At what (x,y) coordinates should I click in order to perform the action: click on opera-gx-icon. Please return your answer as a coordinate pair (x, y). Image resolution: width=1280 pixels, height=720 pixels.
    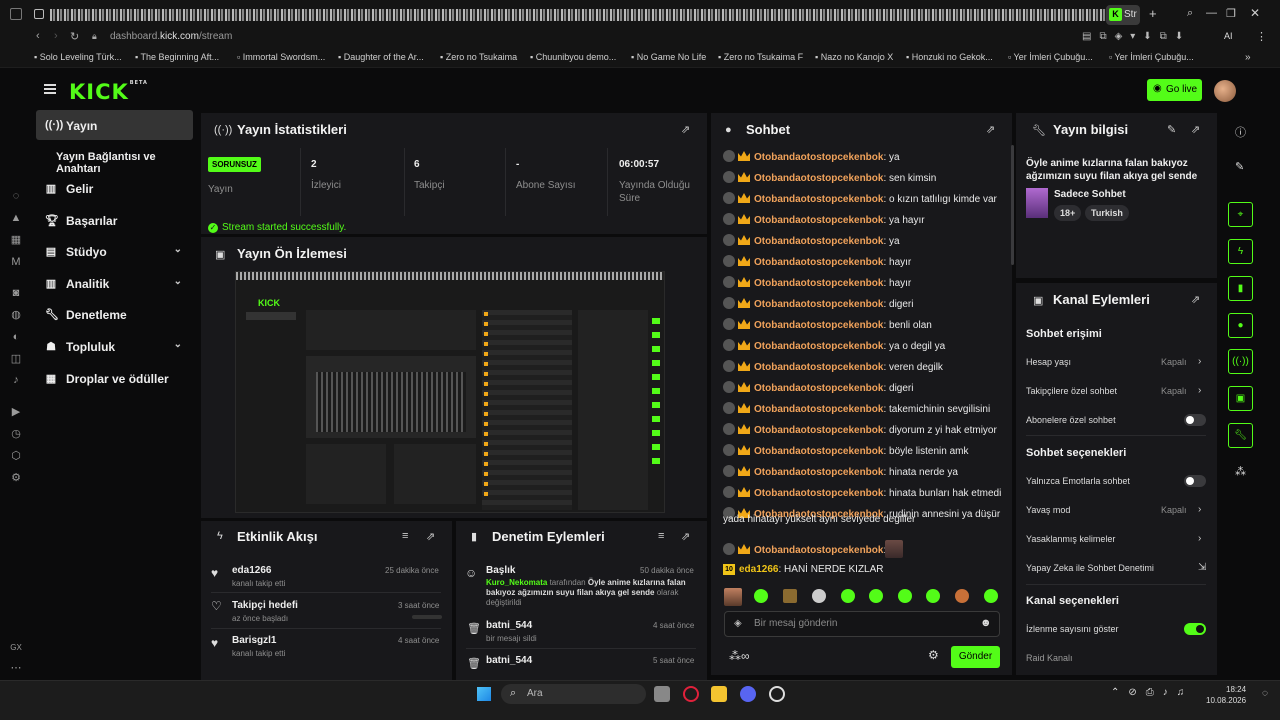
    Looking at the image, I should click on (691, 694).